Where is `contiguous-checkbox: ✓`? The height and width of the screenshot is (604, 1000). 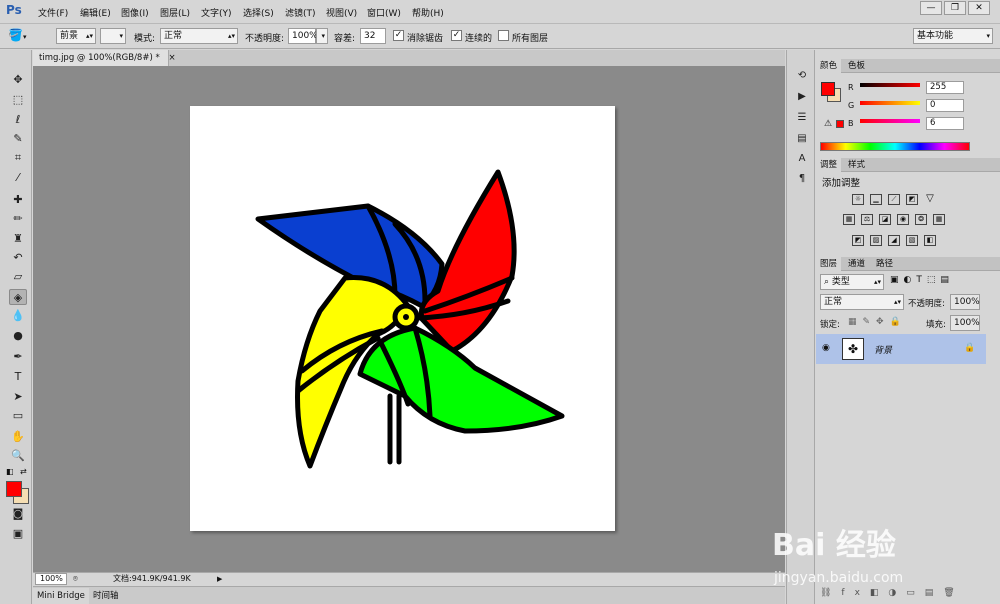 contiguous-checkbox: ✓ is located at coordinates (456, 35).